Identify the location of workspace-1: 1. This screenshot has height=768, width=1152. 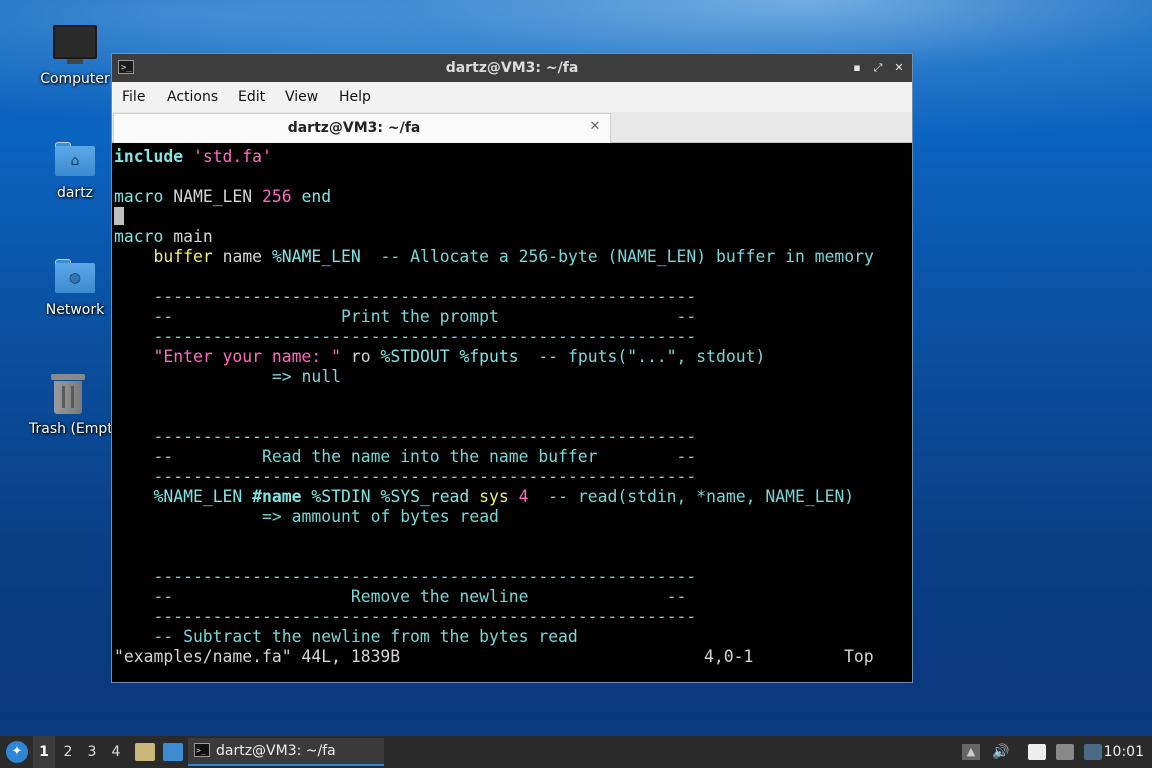
(44, 752).